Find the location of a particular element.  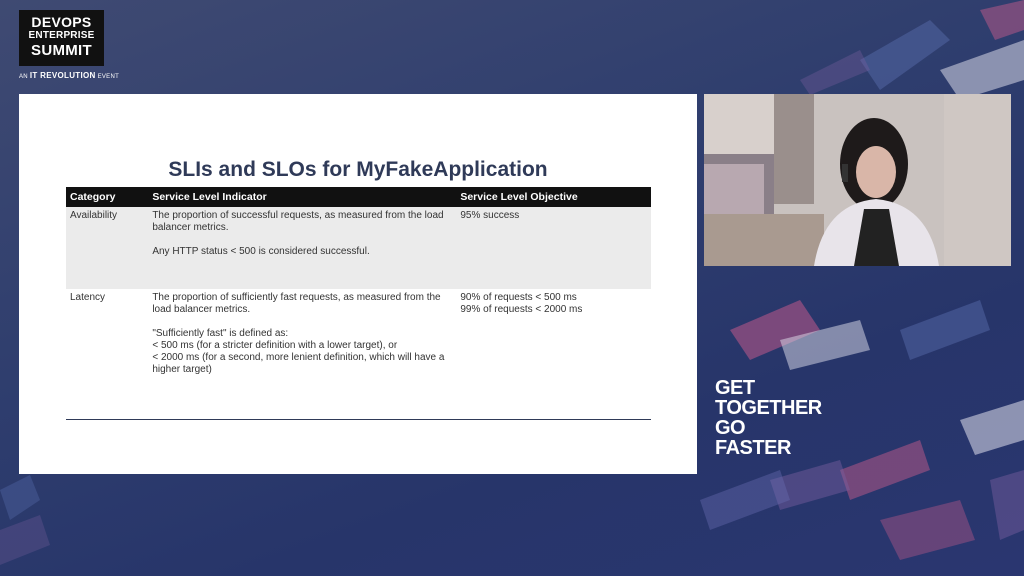

slo-text: 99% of requests < 2000 ms is located at coordinates (521, 309).